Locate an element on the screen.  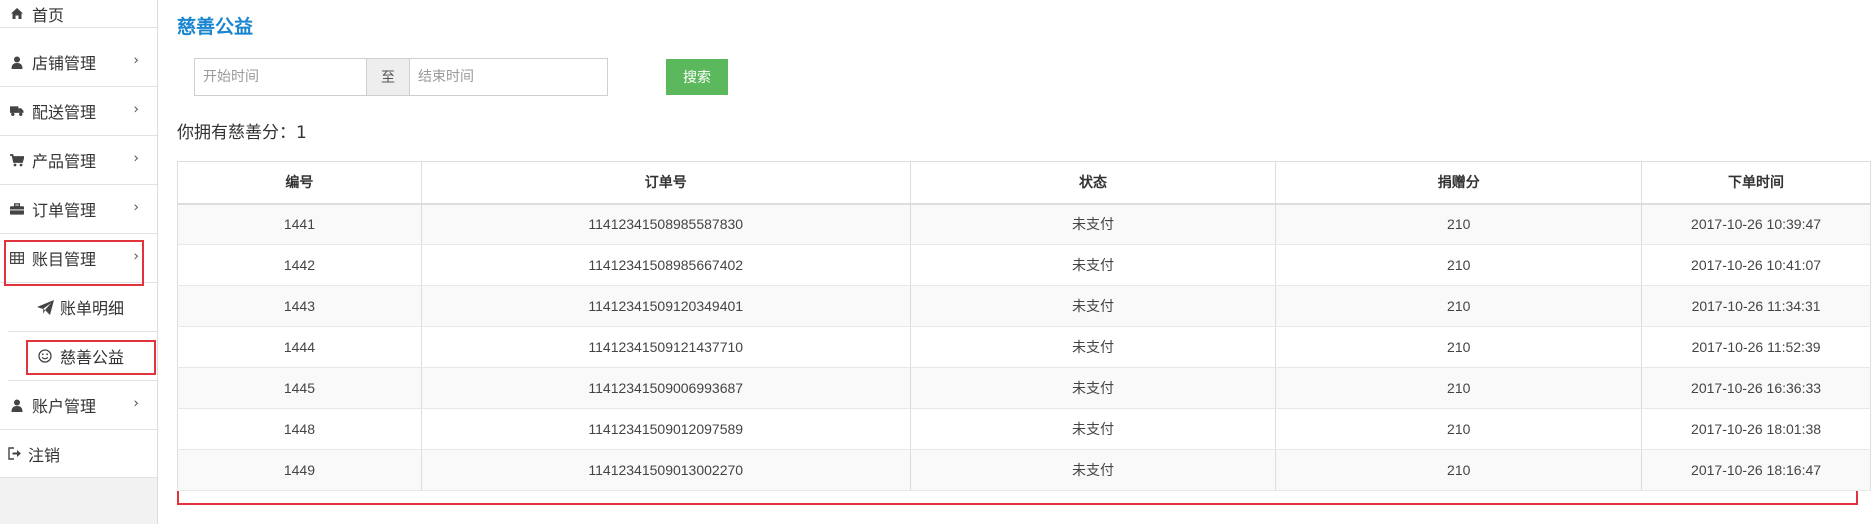
sidebar-item-label: 产品管理 is located at coordinates (64, 161).